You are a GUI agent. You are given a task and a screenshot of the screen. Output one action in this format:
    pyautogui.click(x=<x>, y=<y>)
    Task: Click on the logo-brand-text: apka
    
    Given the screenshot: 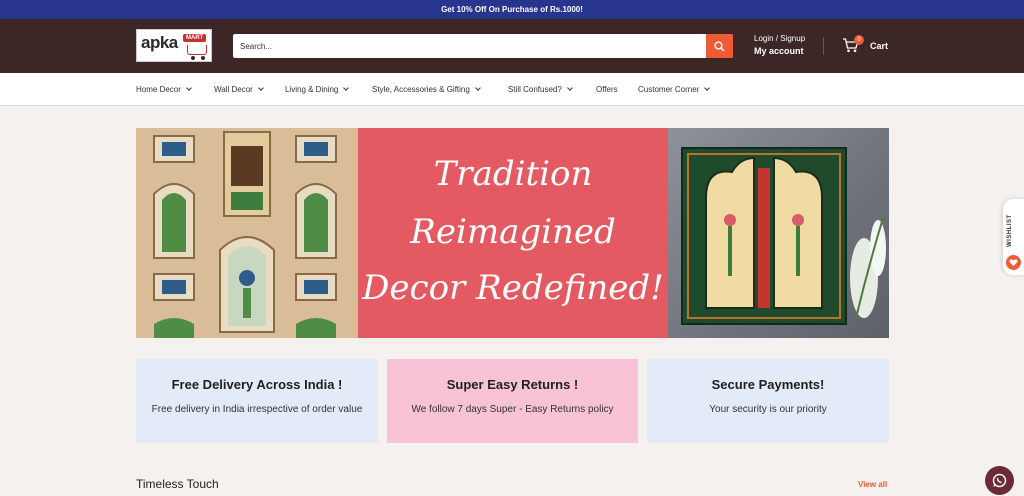 What is the action you would take?
    pyautogui.click(x=159, y=42)
    